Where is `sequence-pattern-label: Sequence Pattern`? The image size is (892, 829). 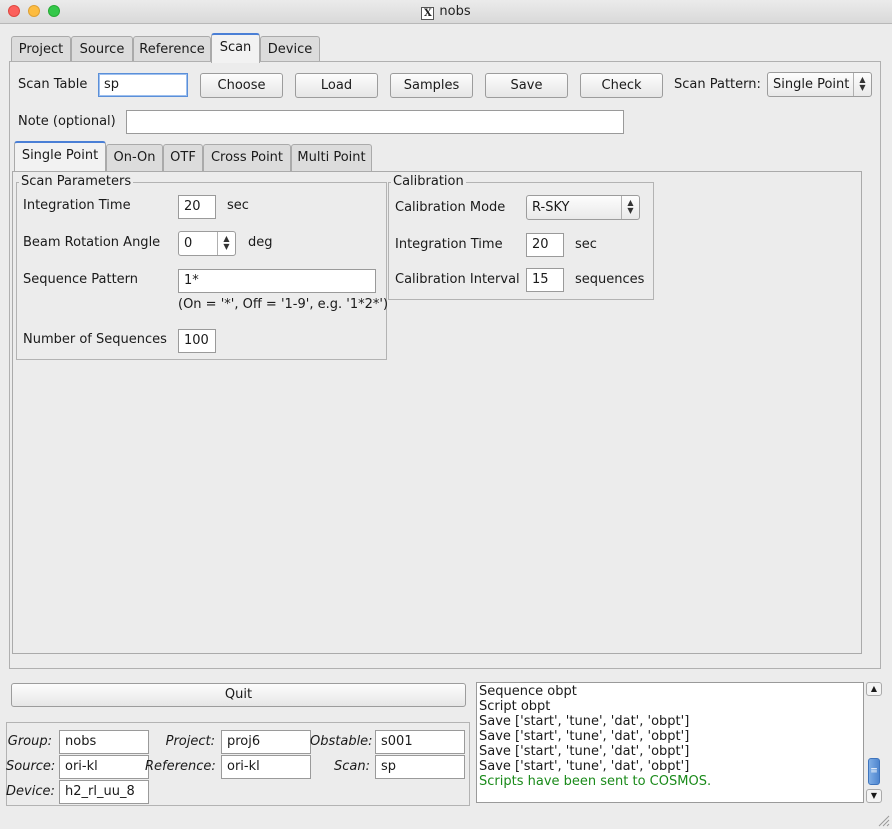 sequence-pattern-label: Sequence Pattern is located at coordinates (81, 279).